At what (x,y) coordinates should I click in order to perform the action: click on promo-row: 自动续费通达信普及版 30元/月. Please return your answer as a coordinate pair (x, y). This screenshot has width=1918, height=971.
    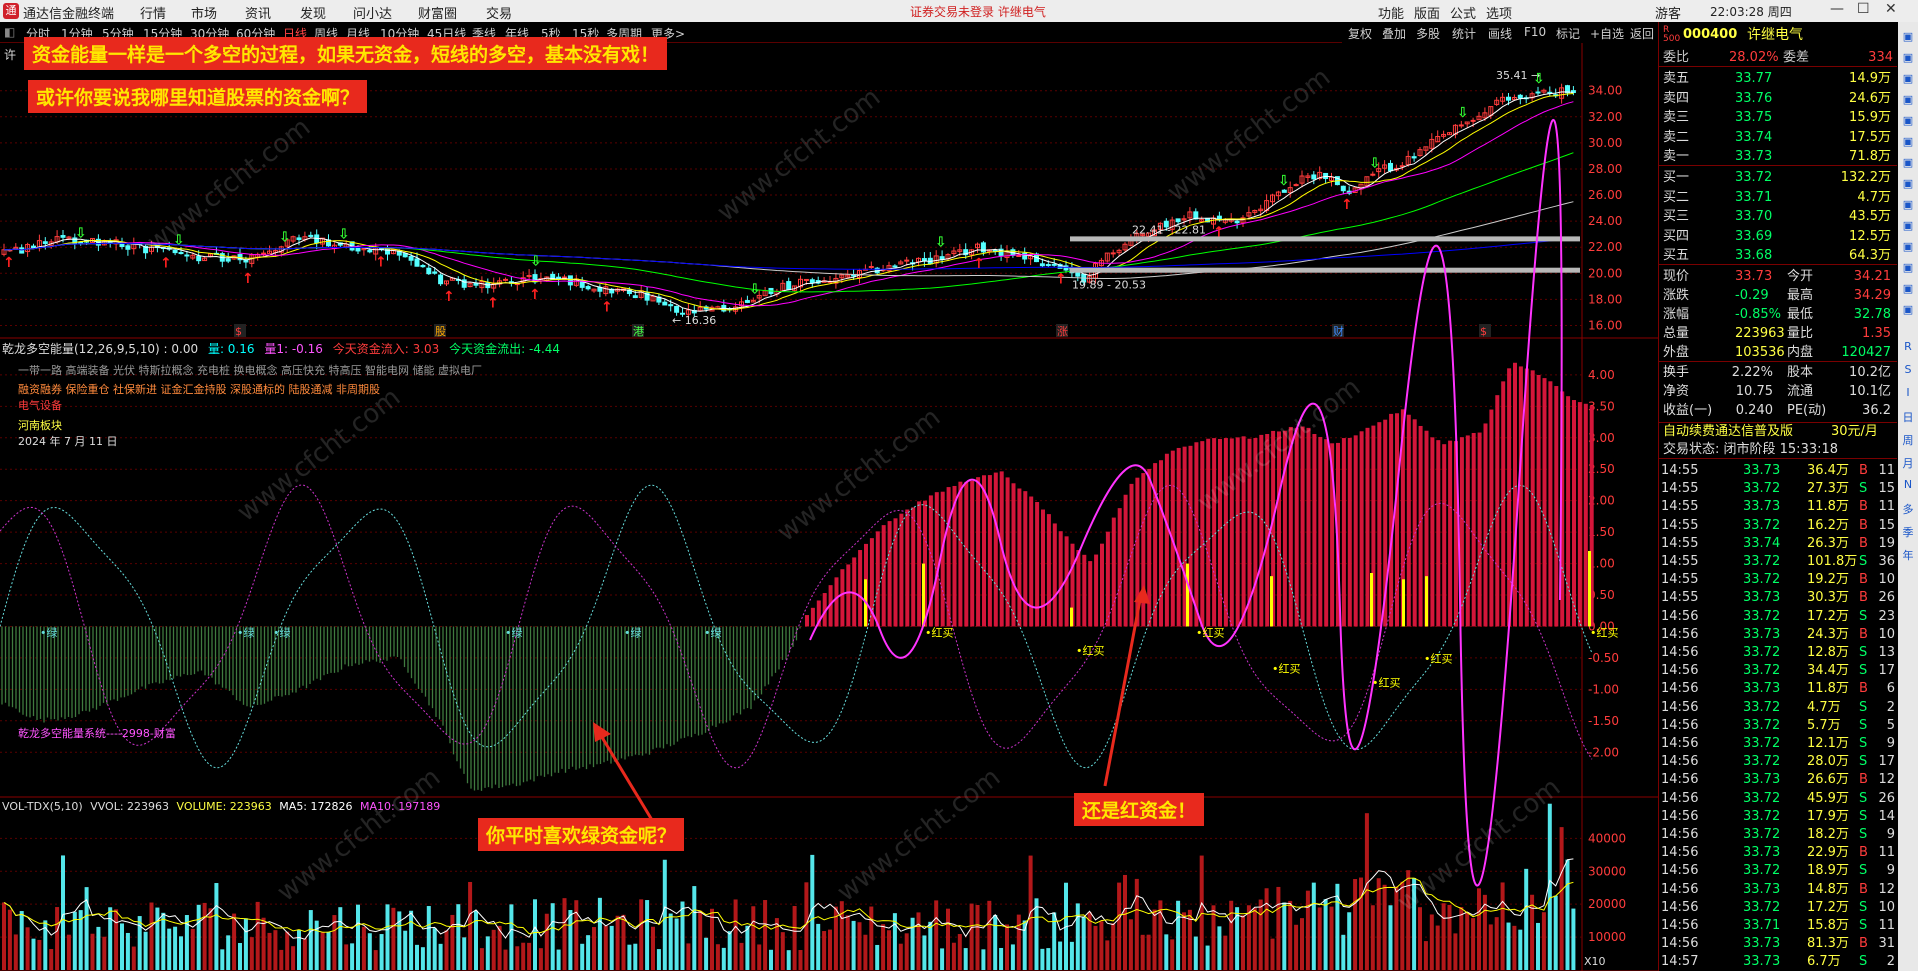
    Looking at the image, I should click on (1778, 431).